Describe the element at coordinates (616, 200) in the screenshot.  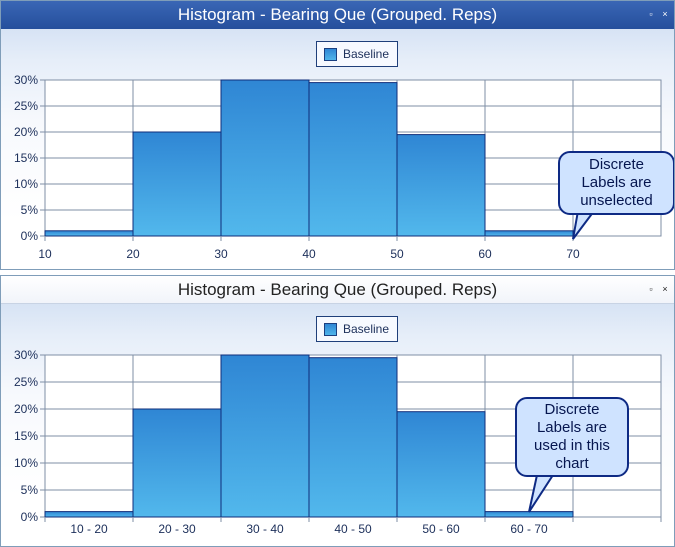
I see `callout-line: unselected` at that location.